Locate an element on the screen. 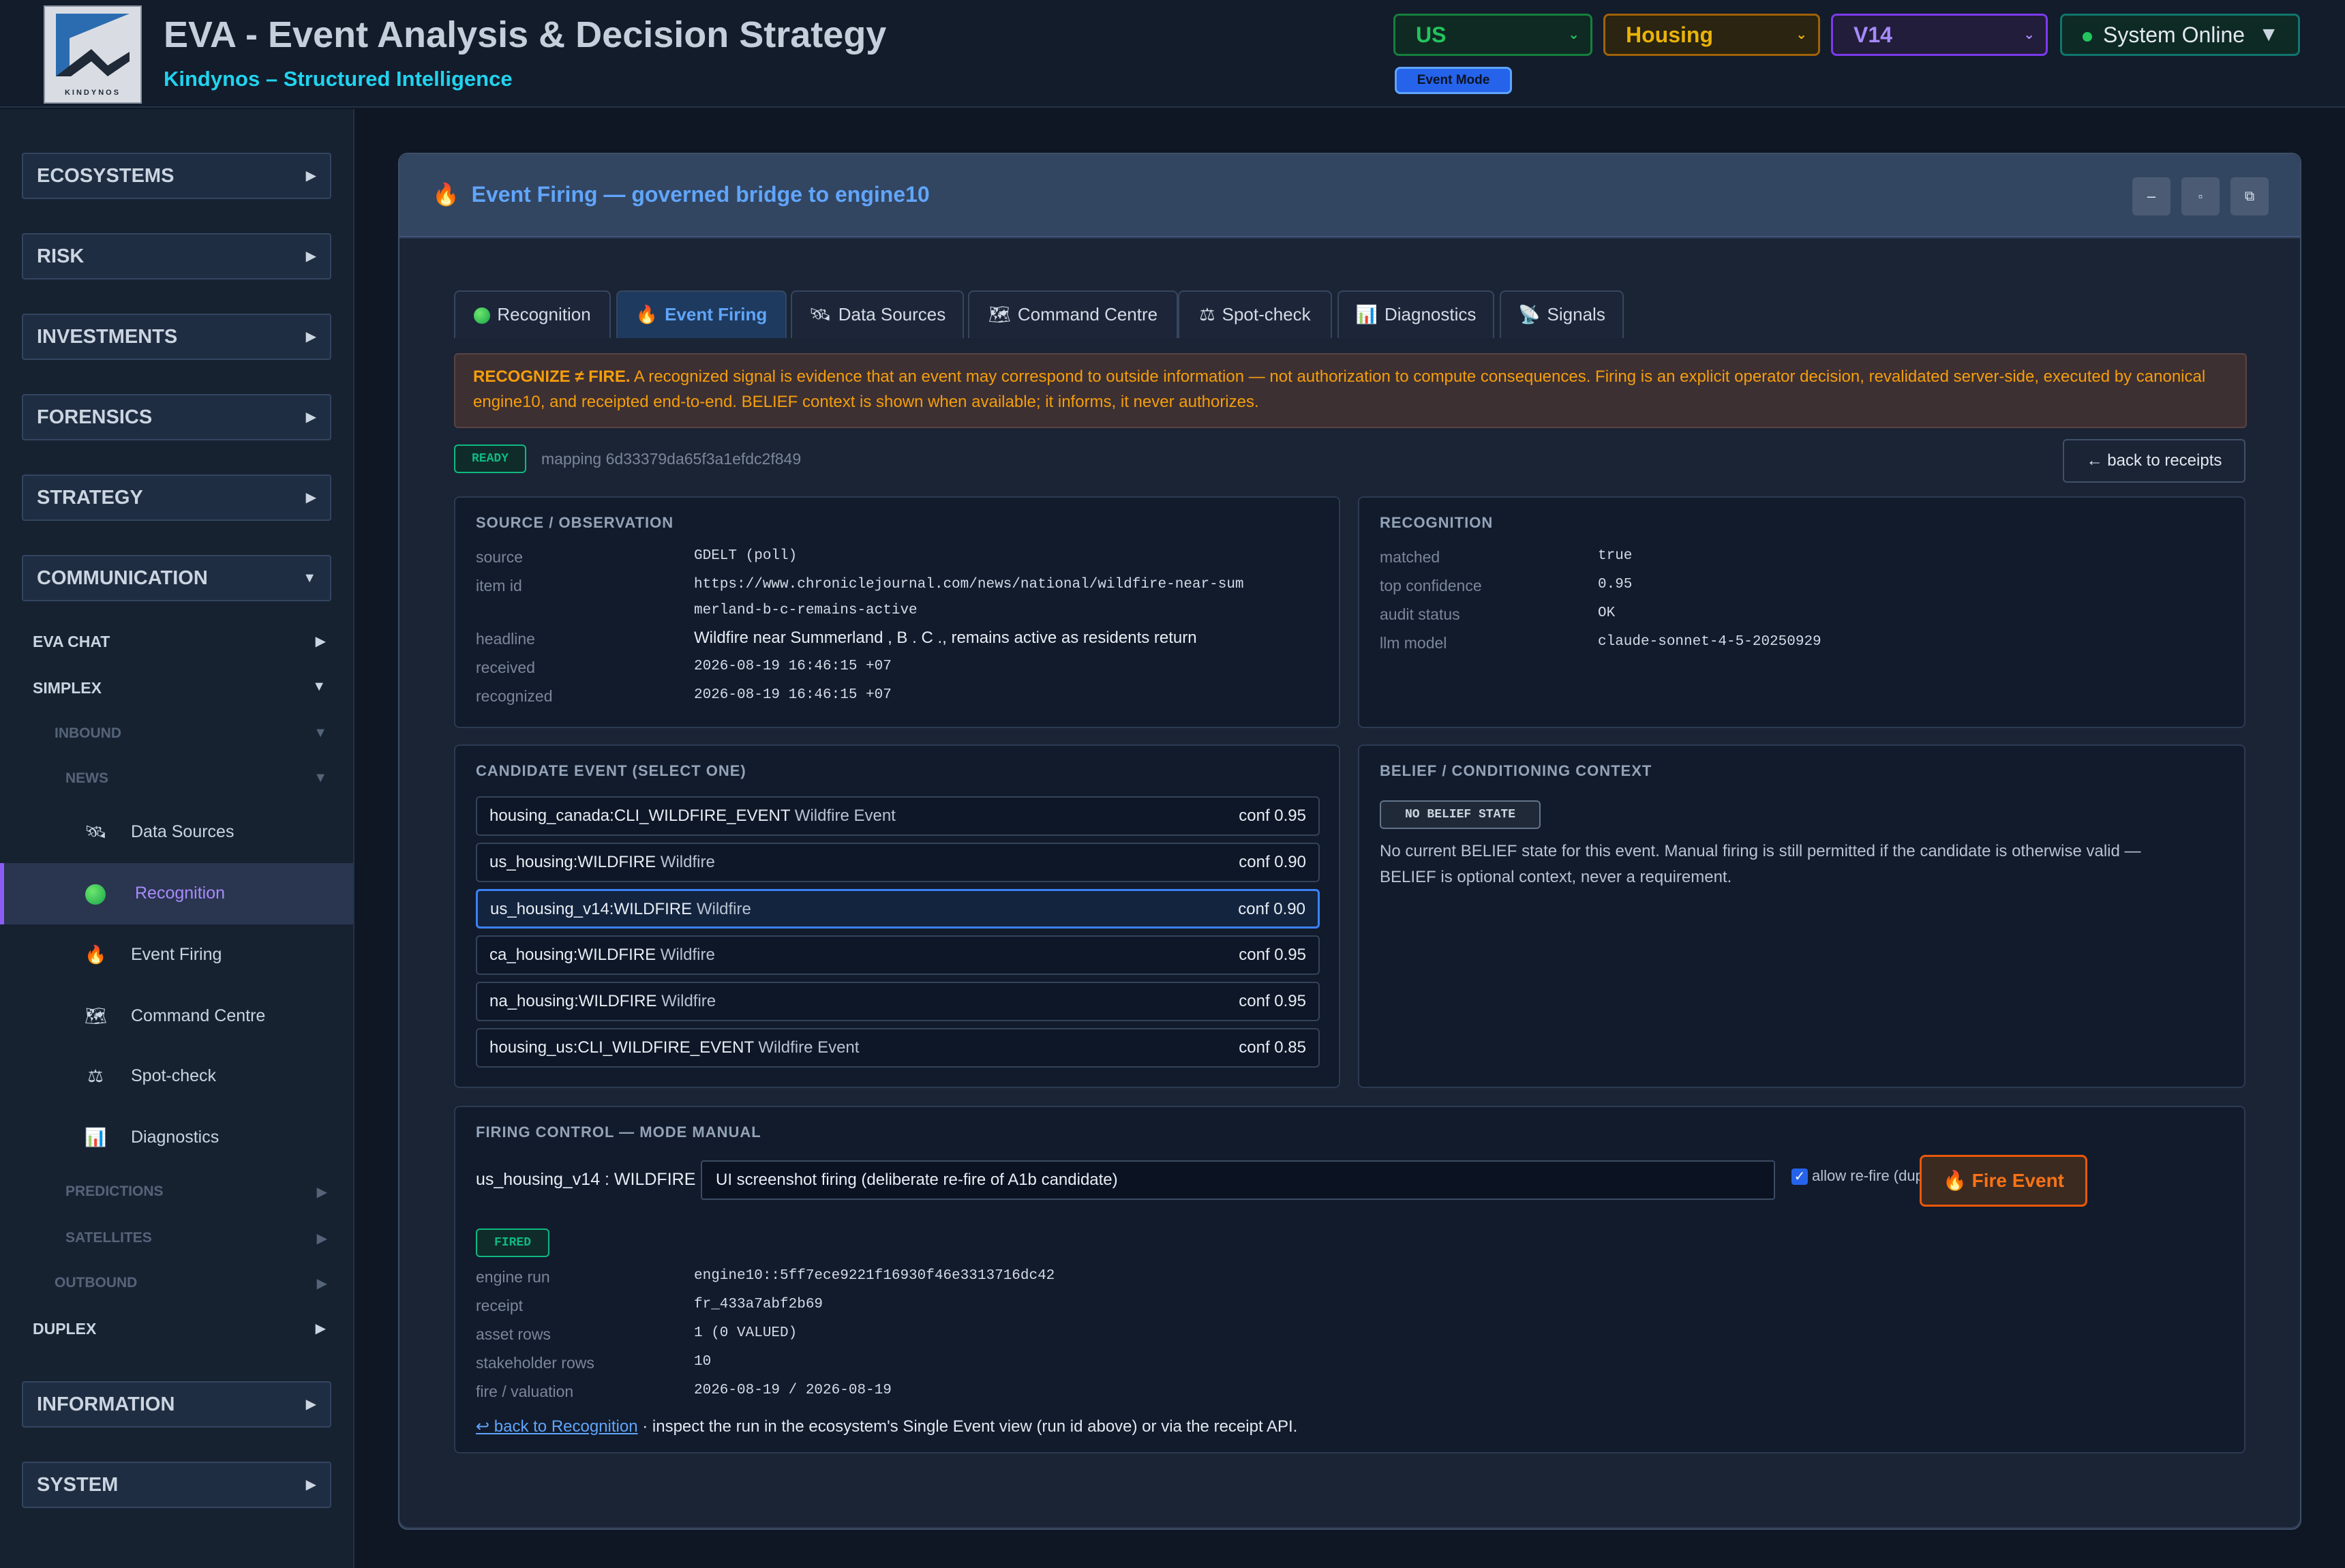 Image resolution: width=2345 pixels, height=1568 pixels. version-select: V14 ⌄ is located at coordinates (1940, 35).